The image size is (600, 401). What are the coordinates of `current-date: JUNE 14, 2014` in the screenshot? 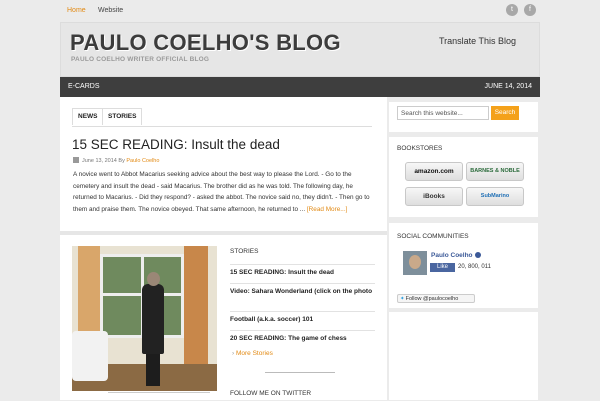 It's located at (508, 86).